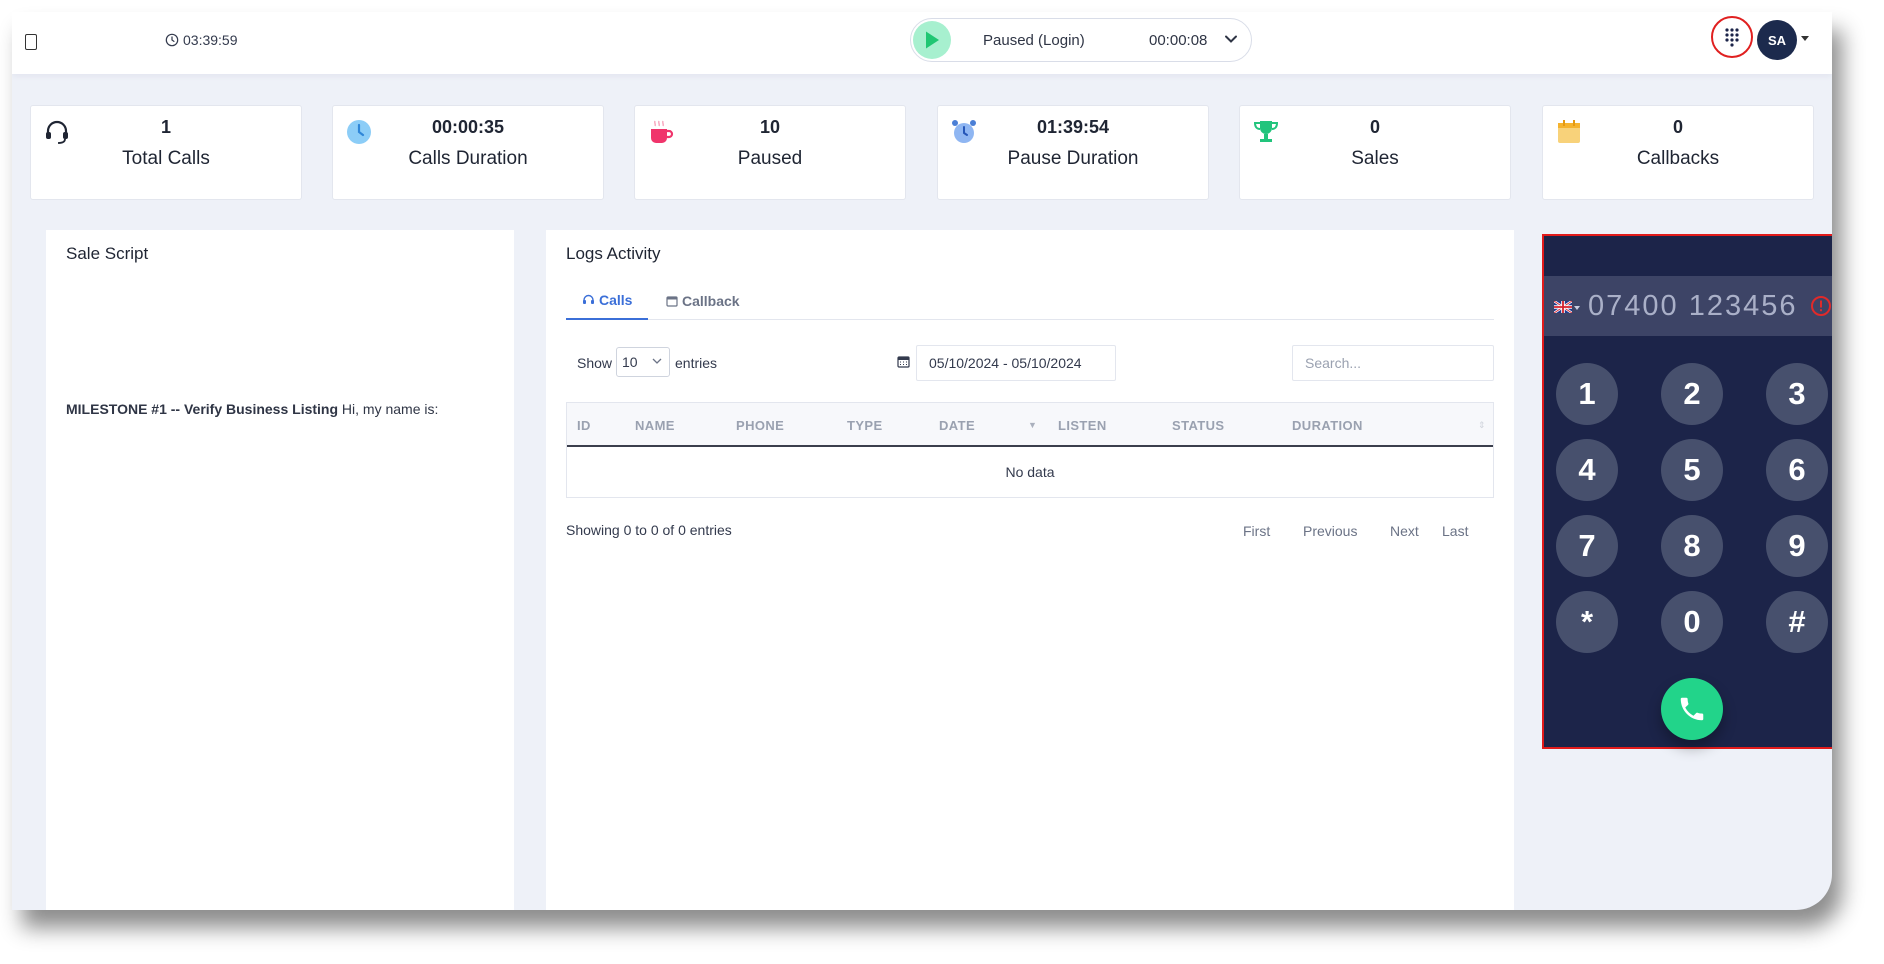 The width and height of the screenshot is (1884, 964). What do you see at coordinates (1587, 470) in the screenshot?
I see `dial-key-4: 4` at bounding box center [1587, 470].